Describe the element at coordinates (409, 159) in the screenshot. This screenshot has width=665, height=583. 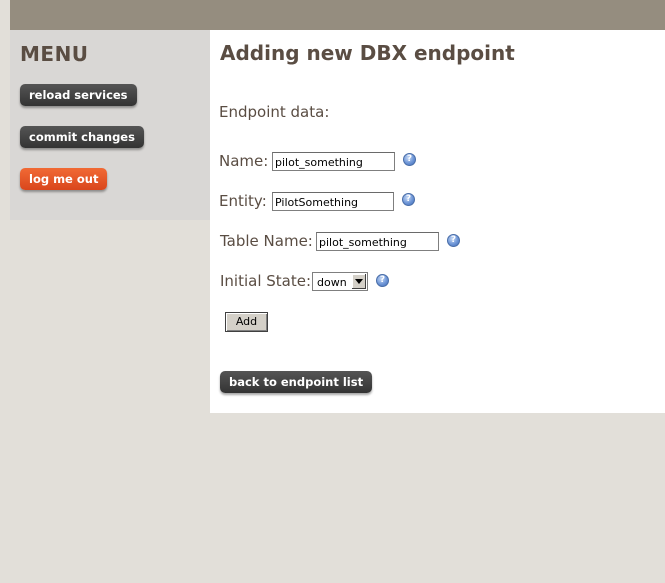
I see `name-help-icon: ?` at that location.